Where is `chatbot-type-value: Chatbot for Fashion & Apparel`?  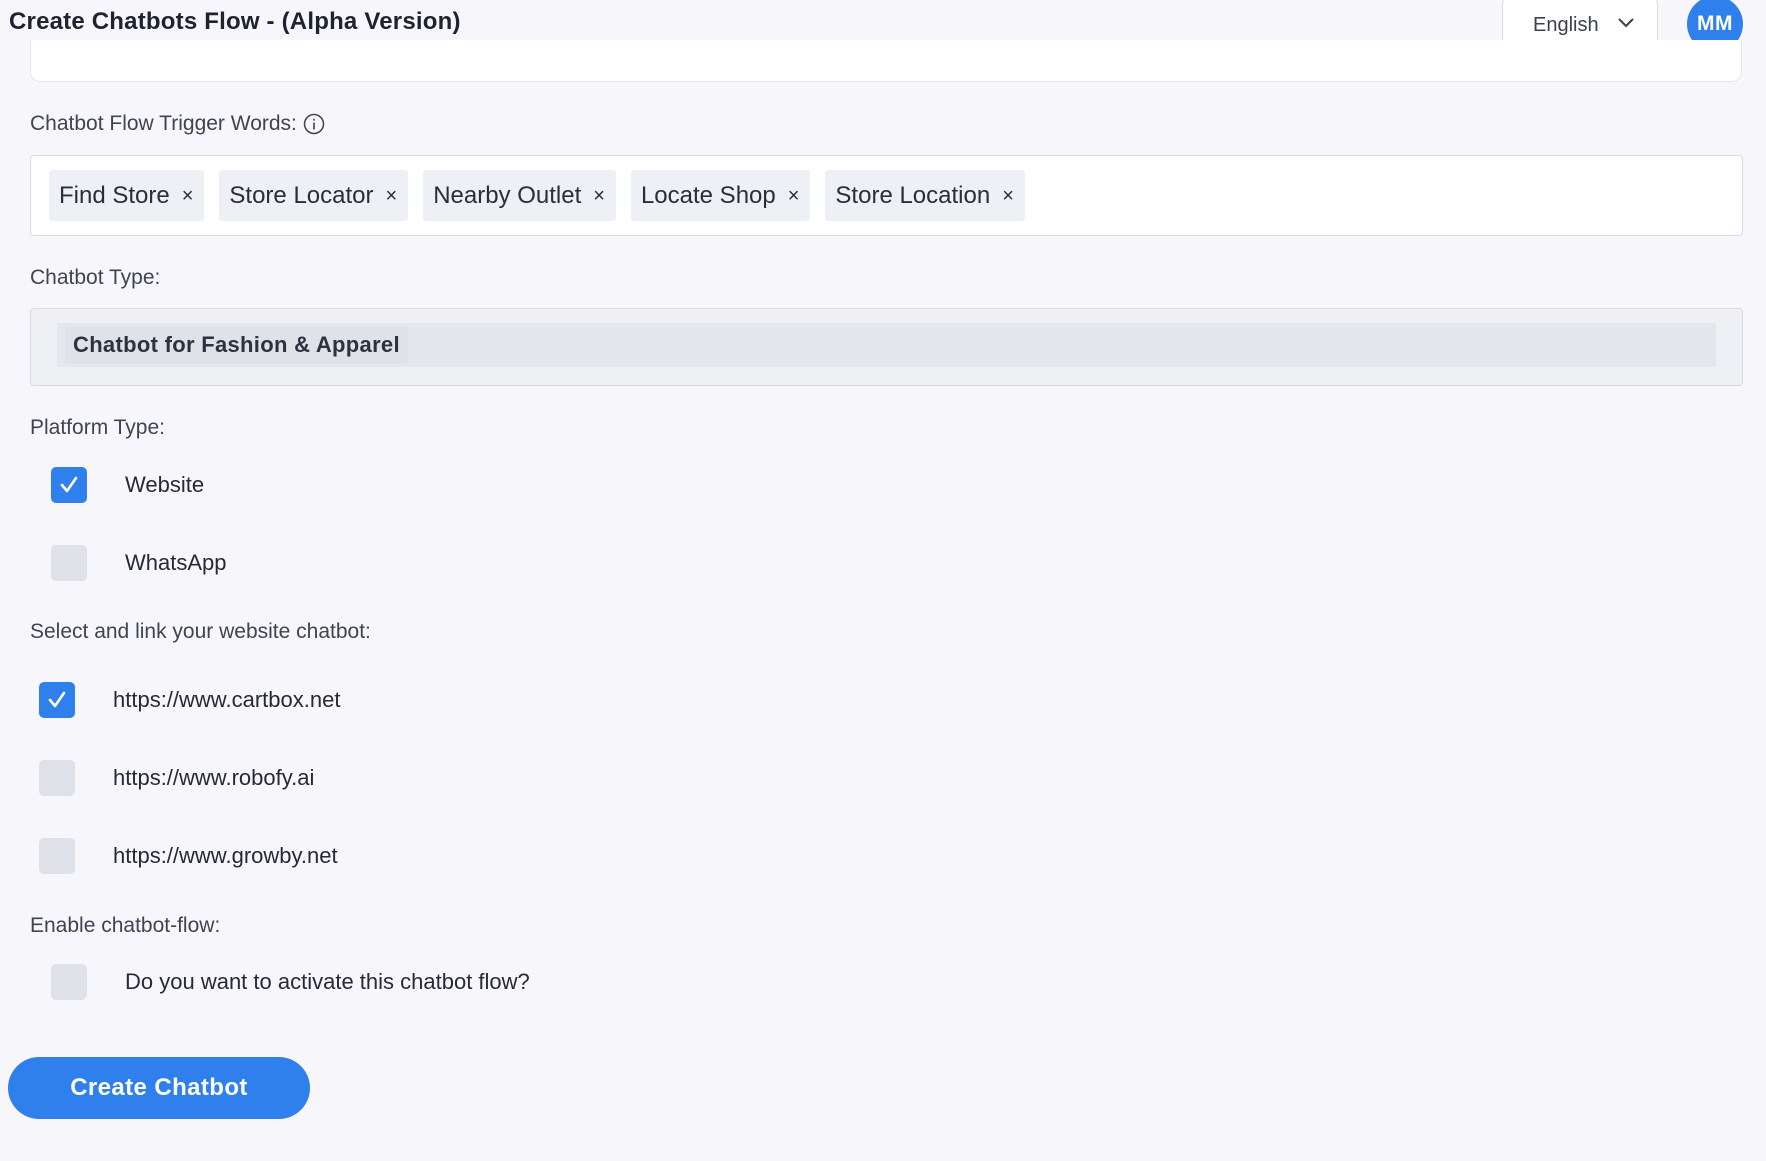 chatbot-type-value: Chatbot for Fashion & Apparel is located at coordinates (236, 345).